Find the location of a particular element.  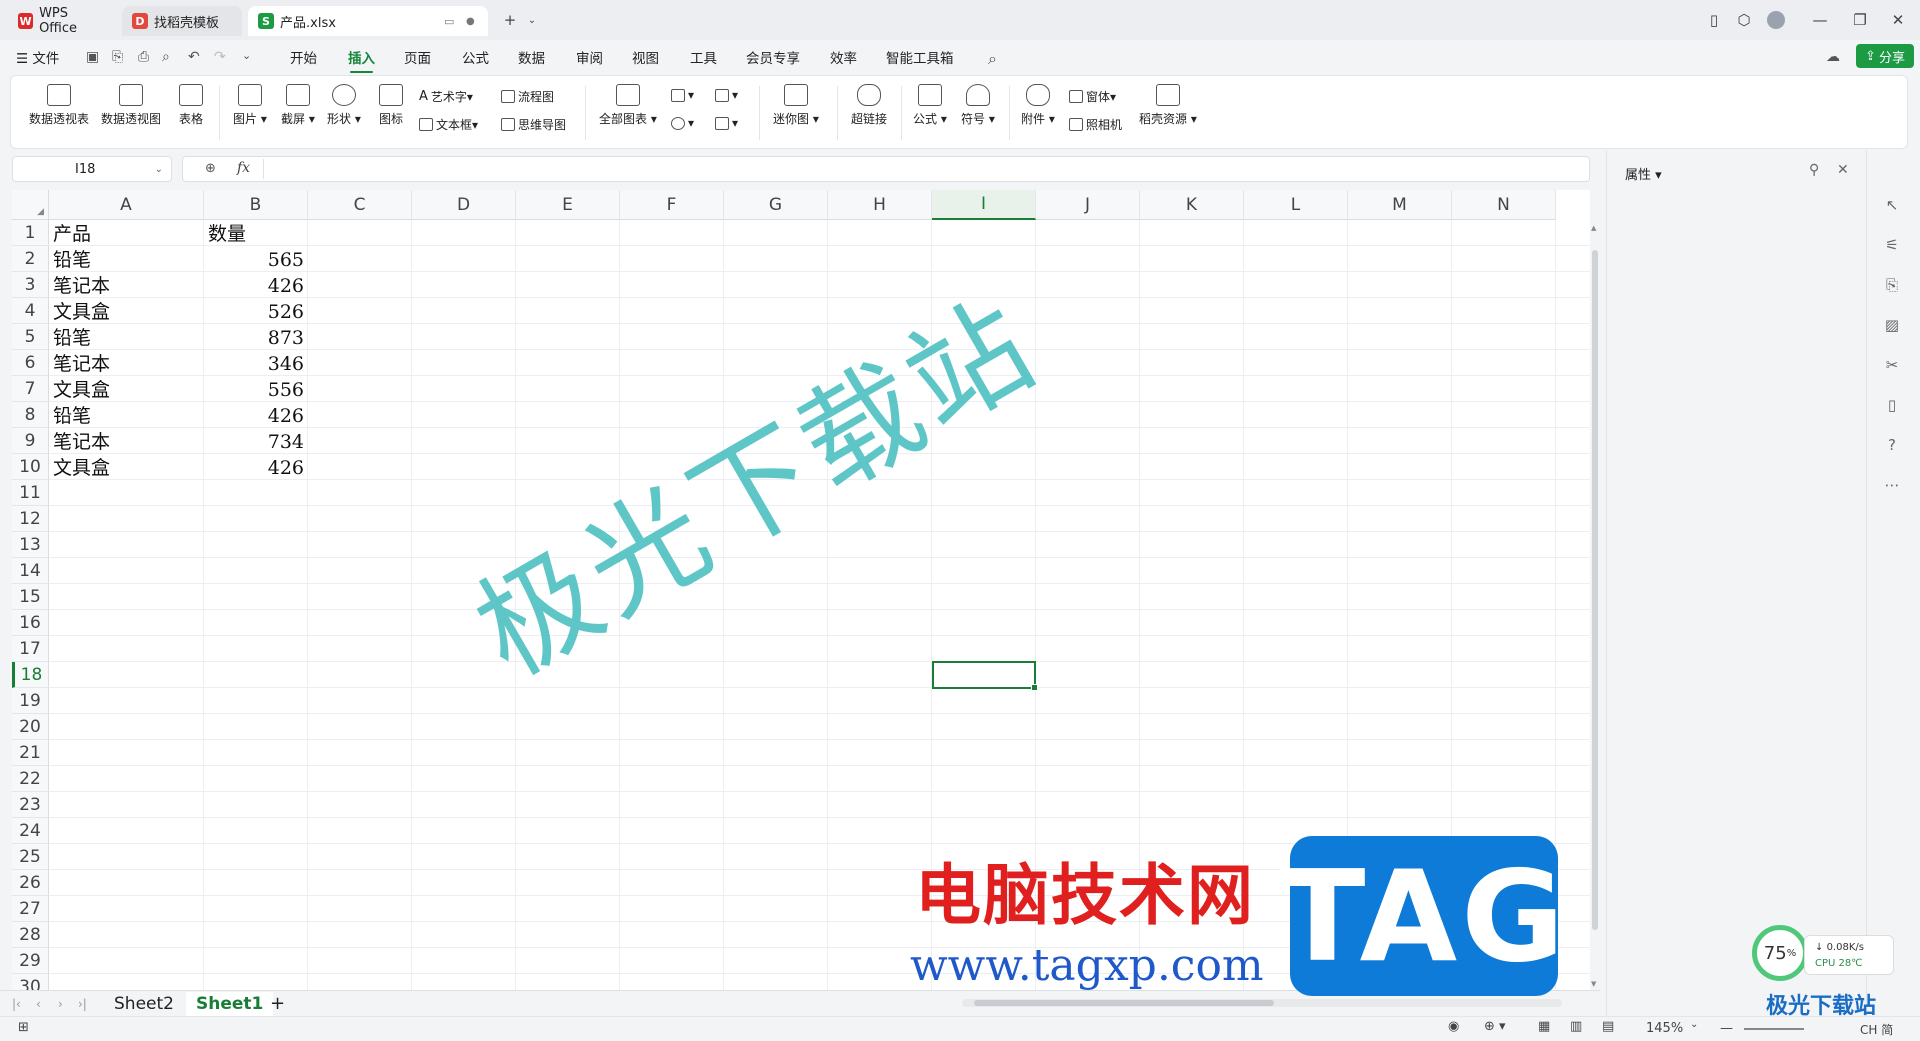

redo-icon: ↷ is located at coordinates (220, 57).